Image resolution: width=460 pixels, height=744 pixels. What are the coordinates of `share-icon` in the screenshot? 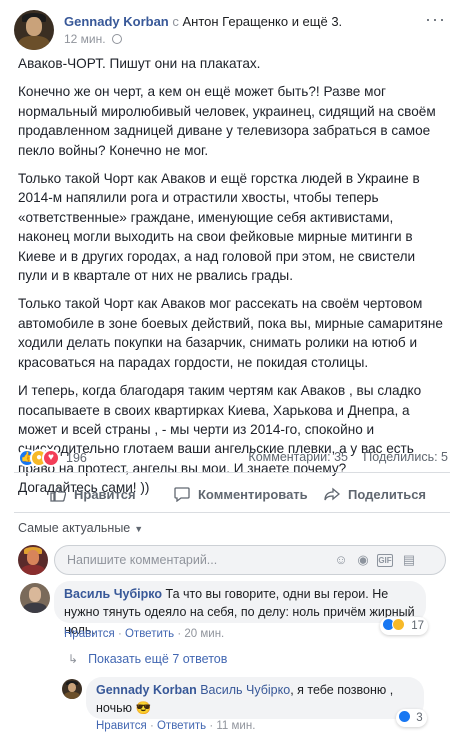 It's located at (332, 494).